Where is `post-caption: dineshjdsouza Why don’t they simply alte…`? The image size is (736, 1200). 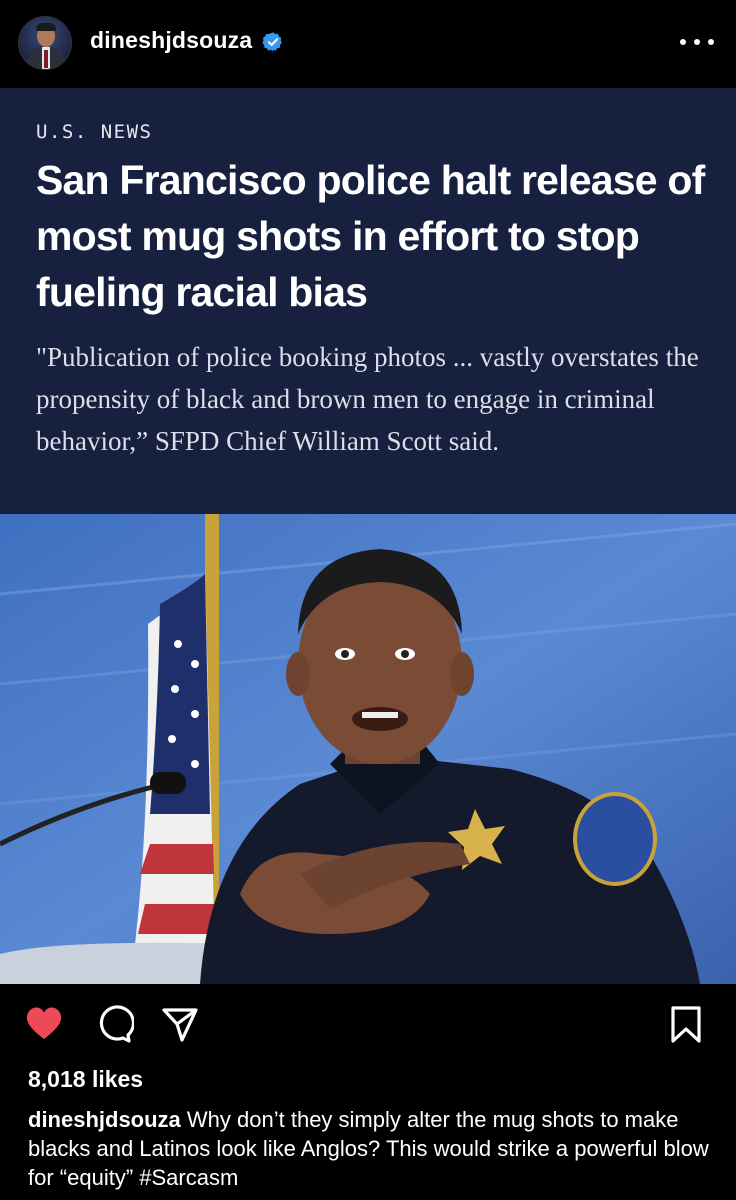
post-caption: dineshjdsouza Why don’t they simply alte… is located at coordinates (373, 1148).